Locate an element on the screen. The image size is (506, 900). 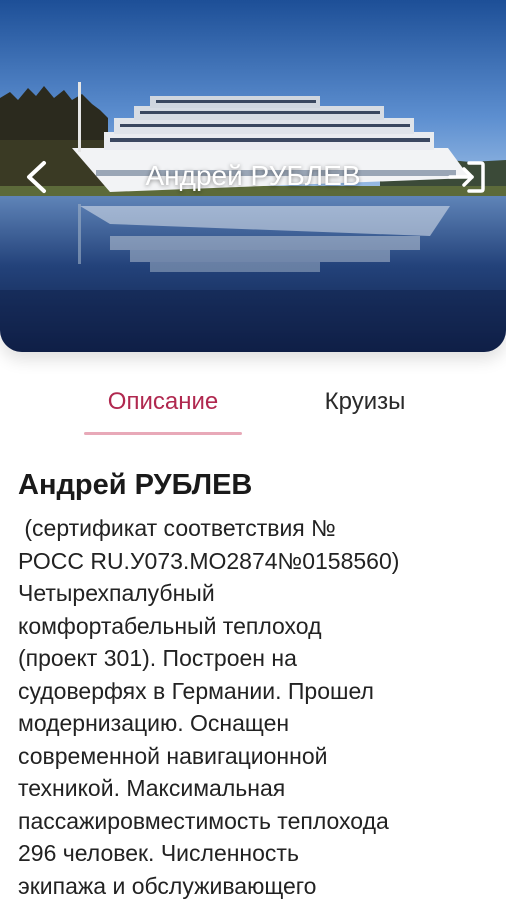
login-icon is located at coordinates (466, 177).